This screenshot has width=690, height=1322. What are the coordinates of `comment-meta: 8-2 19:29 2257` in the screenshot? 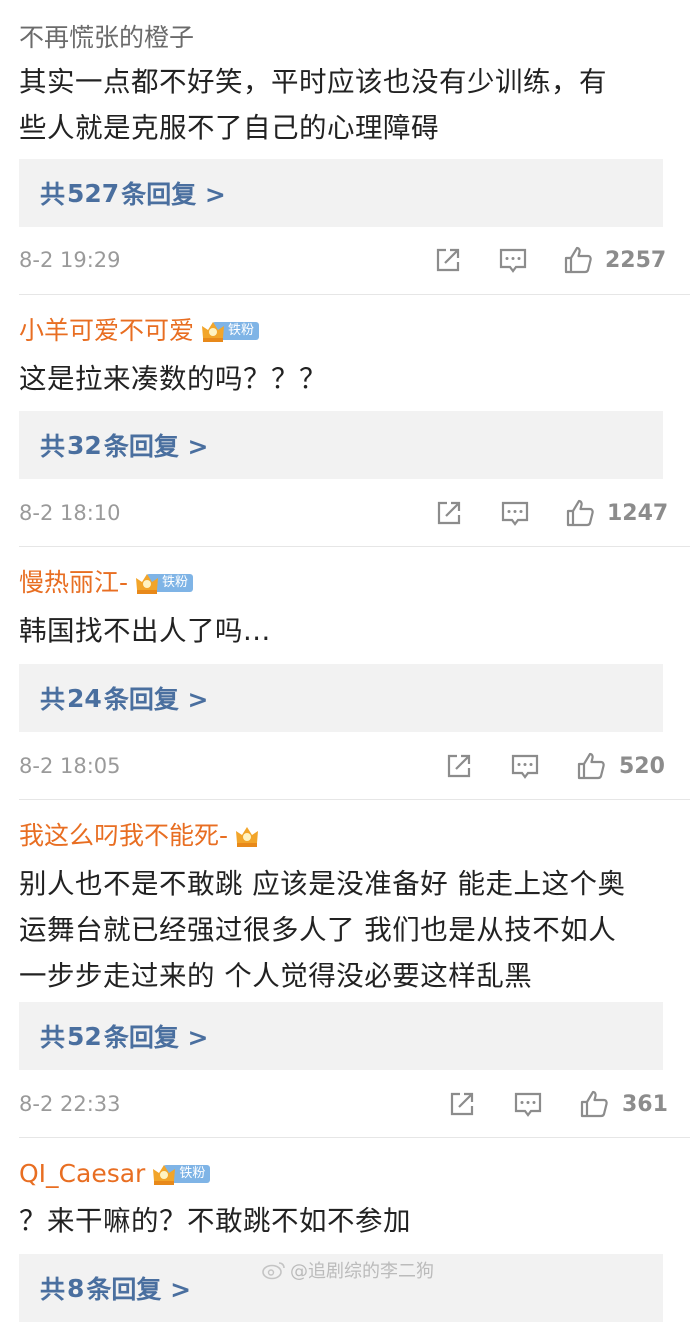 It's located at (345, 262).